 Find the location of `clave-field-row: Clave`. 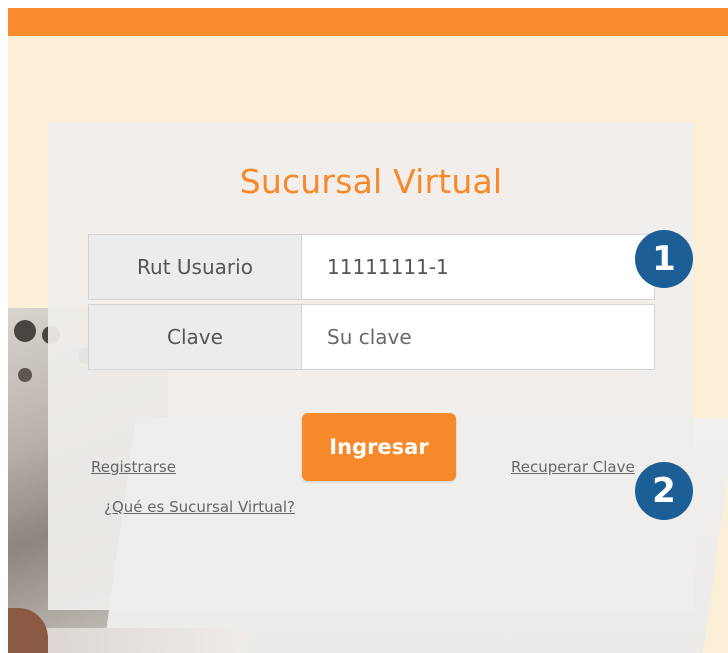

clave-field-row: Clave is located at coordinates (371, 337).